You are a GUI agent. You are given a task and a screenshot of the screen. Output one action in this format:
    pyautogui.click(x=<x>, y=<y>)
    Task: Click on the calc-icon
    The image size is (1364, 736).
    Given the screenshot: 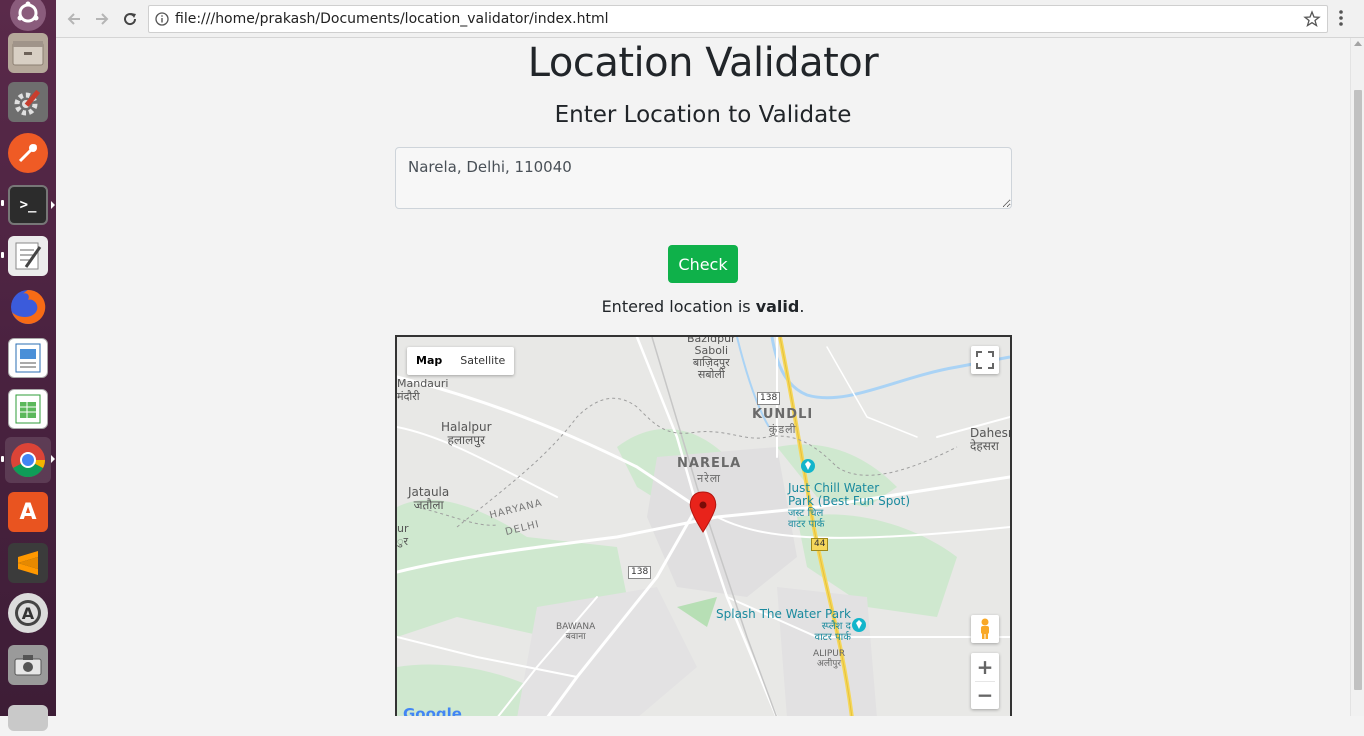 What is the action you would take?
    pyautogui.click(x=28, y=409)
    